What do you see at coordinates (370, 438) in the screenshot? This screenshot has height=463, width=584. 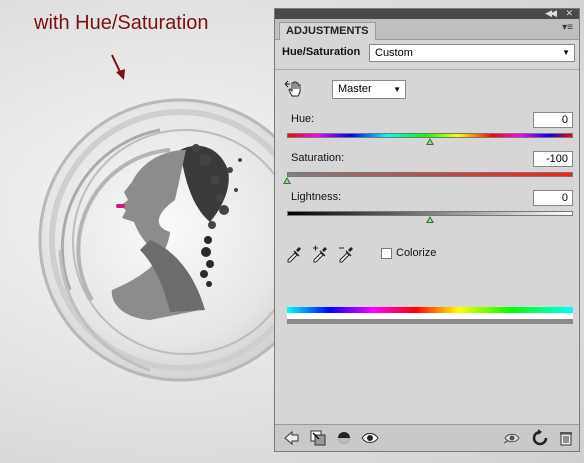 I see `visibility-eye-icon` at bounding box center [370, 438].